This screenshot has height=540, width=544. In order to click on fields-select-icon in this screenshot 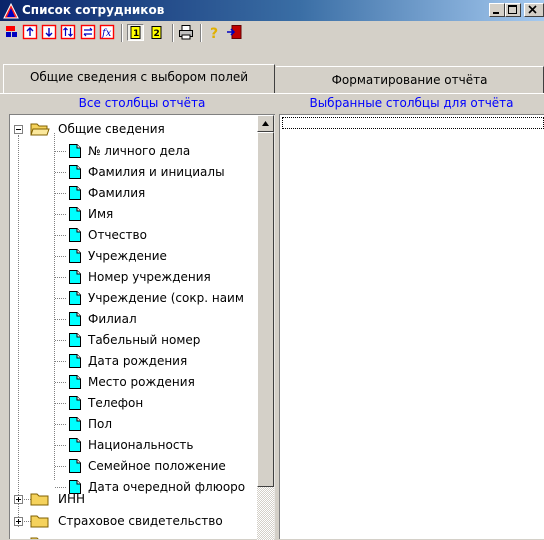, I will do `click(11, 31)`.